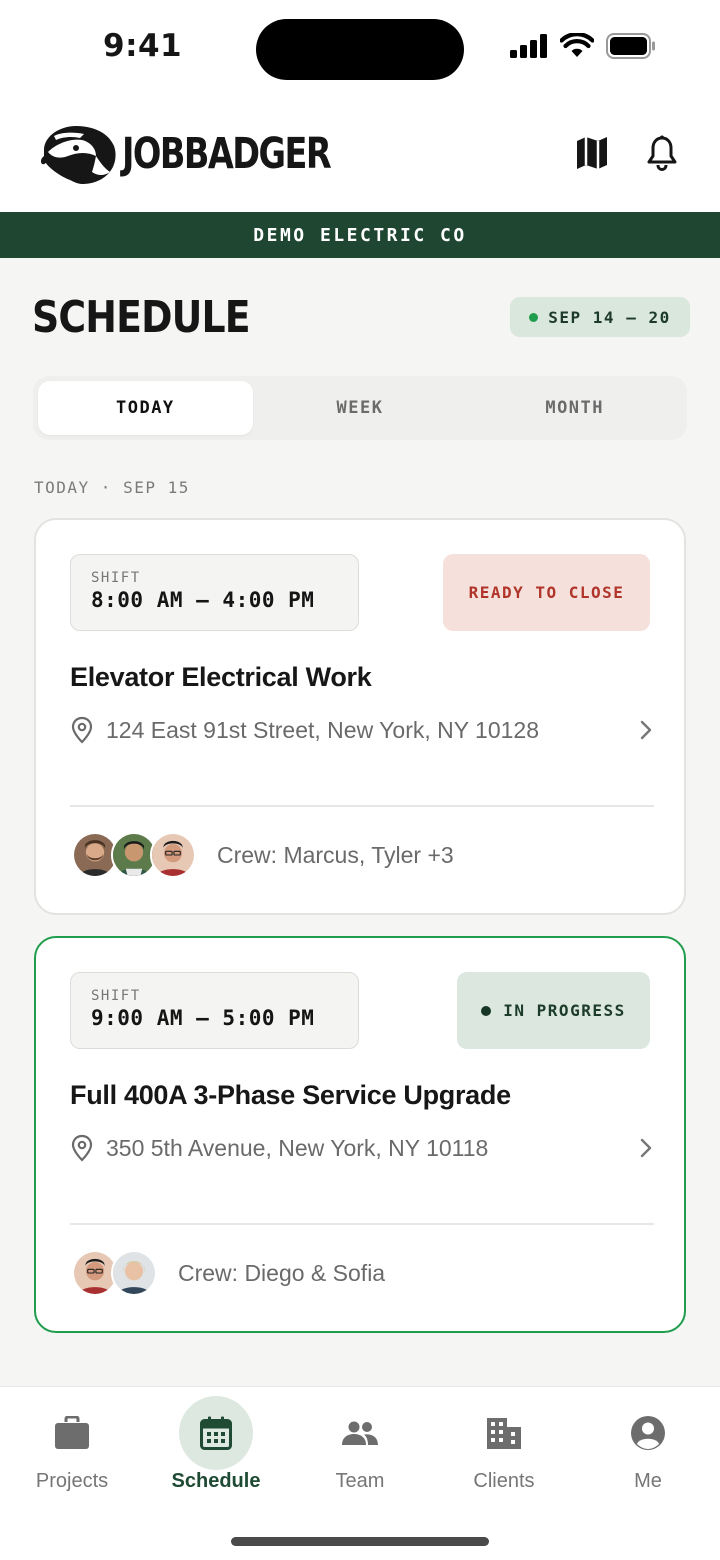  I want to click on shift-box: SHIFT 8:00 AM – 4:00 PM, so click(214, 592).